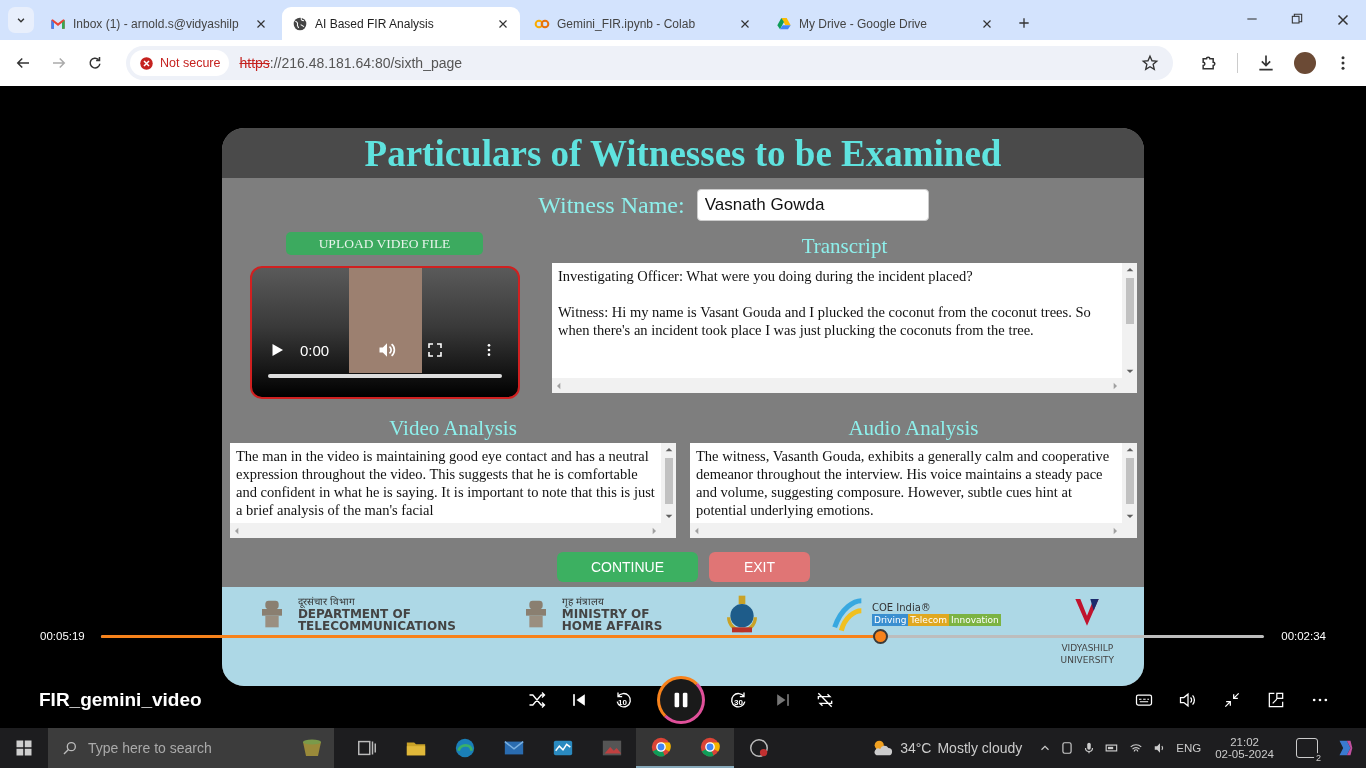 The width and height of the screenshot is (1366, 768). I want to click on skip-forward-button: 30, so click(738, 700).